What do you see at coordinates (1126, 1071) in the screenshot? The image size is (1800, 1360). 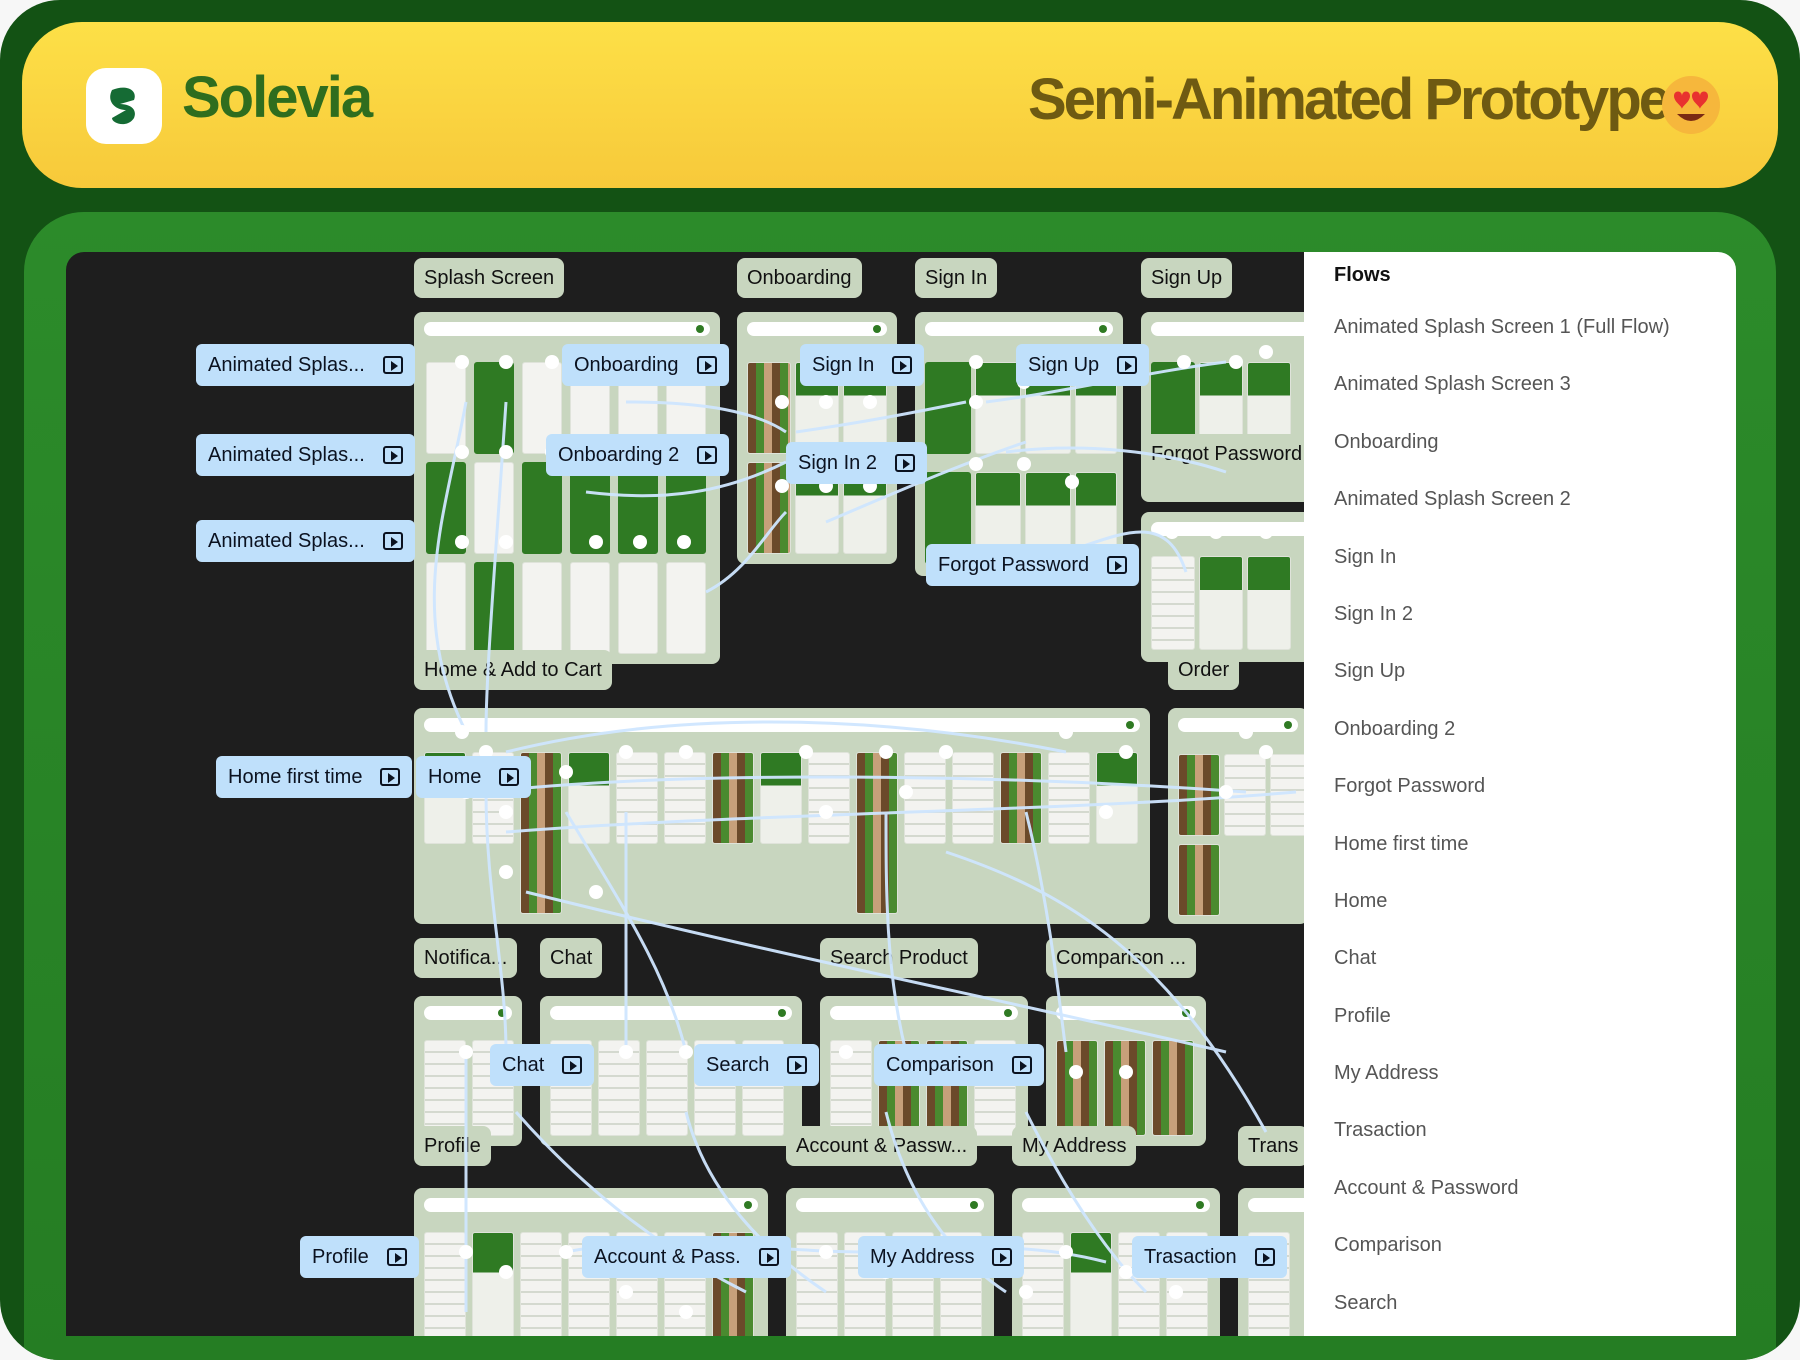 I see `frame-comparison` at bounding box center [1126, 1071].